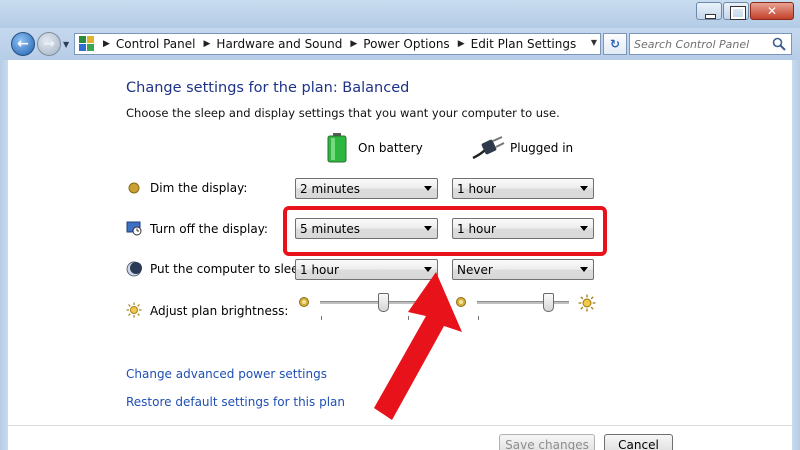  I want to click on maximize-button, so click(736, 11).